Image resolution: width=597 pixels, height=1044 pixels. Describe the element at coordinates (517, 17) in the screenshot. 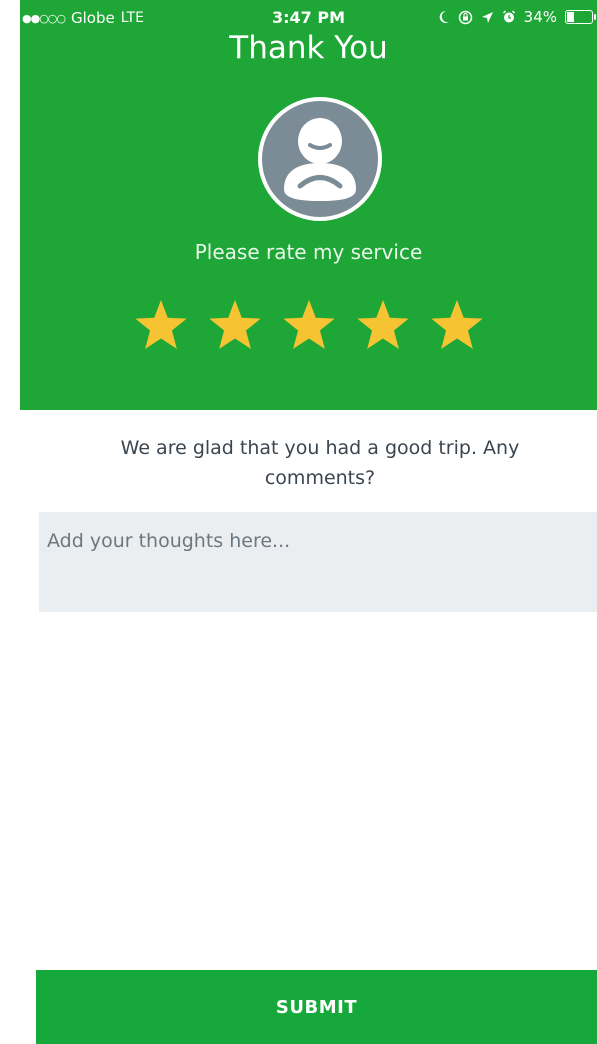

I see `status-right: 34%` at that location.